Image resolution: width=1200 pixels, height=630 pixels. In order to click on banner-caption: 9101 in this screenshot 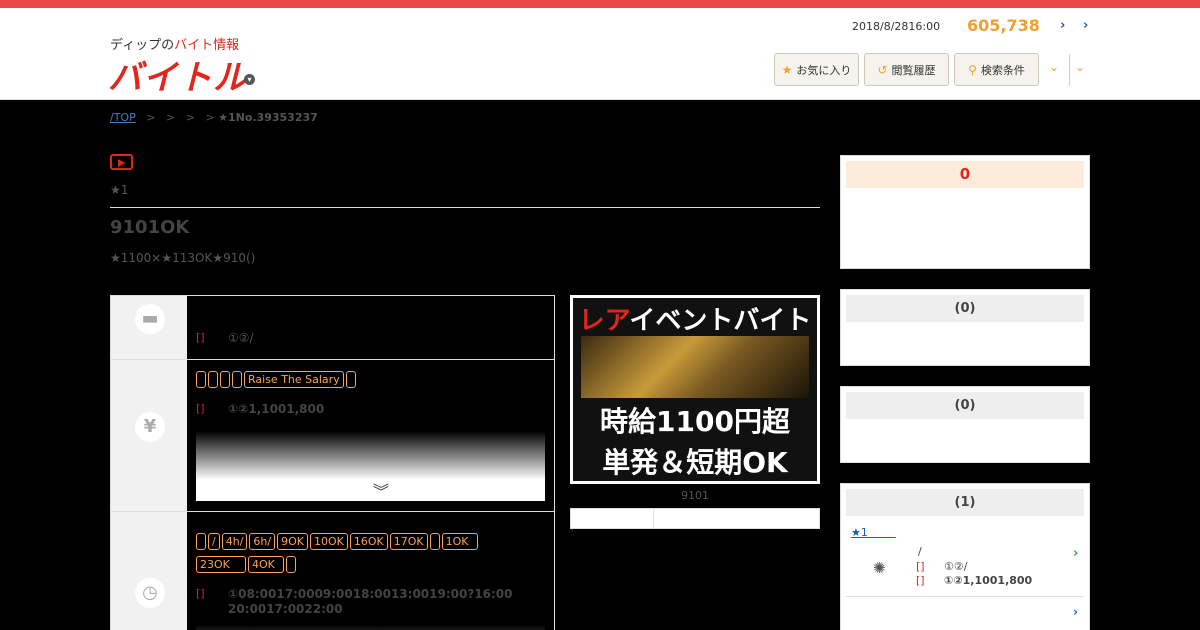, I will do `click(695, 495)`.